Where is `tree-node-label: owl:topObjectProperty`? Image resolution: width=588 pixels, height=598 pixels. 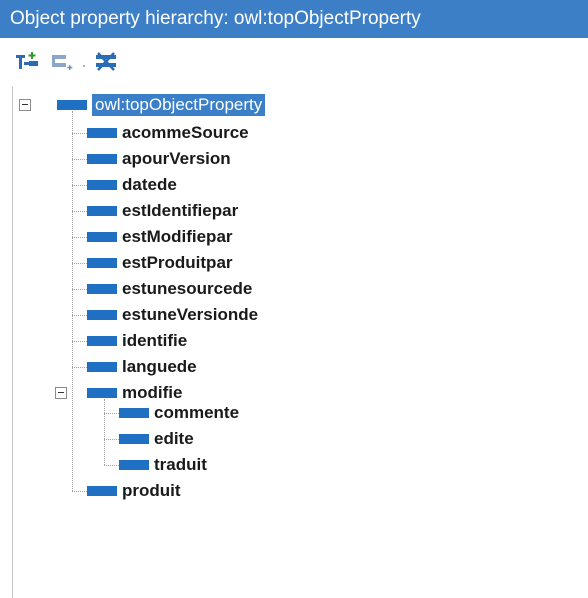
tree-node-label: owl:topObjectProperty is located at coordinates (179, 105).